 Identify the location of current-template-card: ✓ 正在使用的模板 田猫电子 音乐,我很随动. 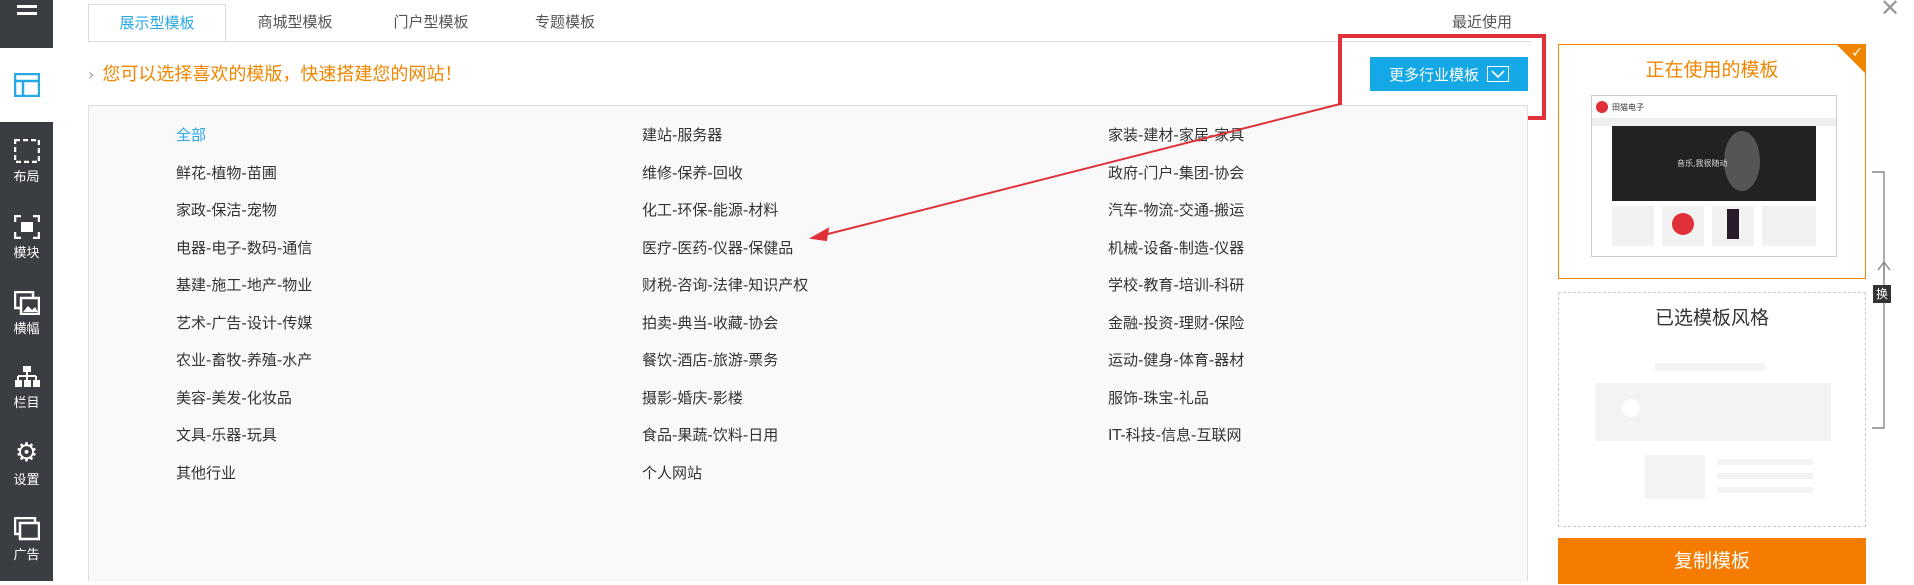
(1712, 161).